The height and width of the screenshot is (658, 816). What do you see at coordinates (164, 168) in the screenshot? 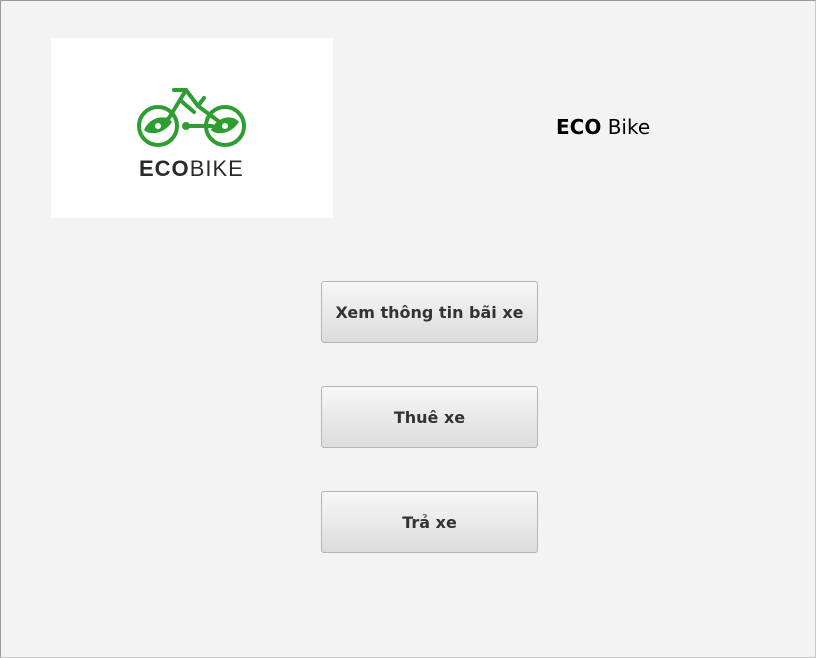
I see `logo-wordmark-eco: ECO` at bounding box center [164, 168].